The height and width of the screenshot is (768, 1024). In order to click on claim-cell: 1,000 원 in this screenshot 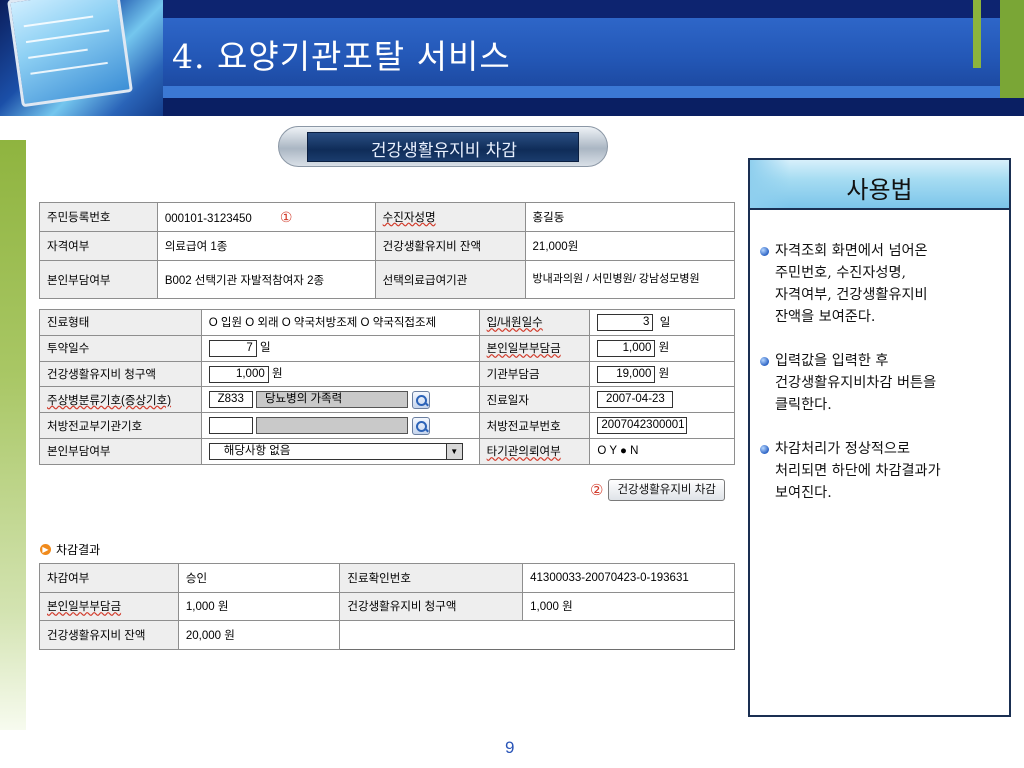, I will do `click(340, 374)`.